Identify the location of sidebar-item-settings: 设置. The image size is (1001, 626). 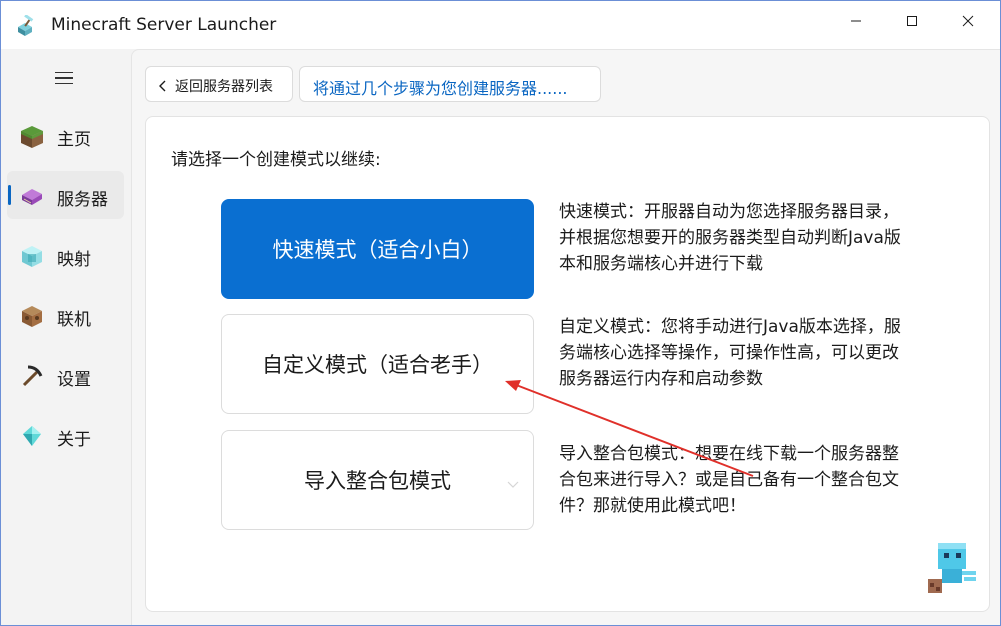
(65, 375).